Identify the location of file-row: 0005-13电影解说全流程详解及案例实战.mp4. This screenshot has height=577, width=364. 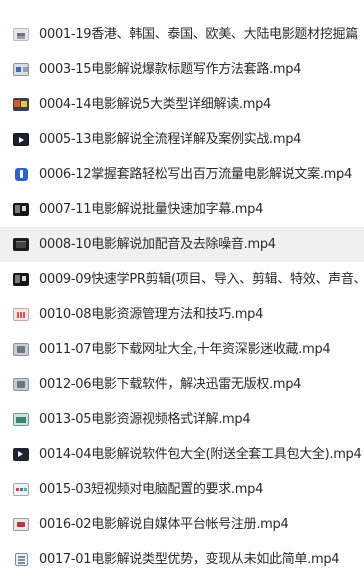
(182, 139).